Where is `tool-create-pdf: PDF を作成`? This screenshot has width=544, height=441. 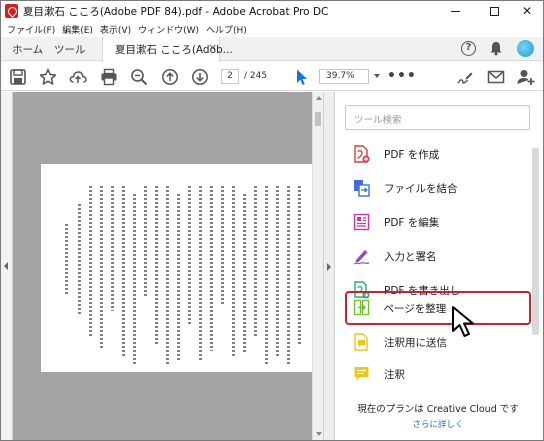 tool-create-pdf: PDF を作成 is located at coordinates (438, 154).